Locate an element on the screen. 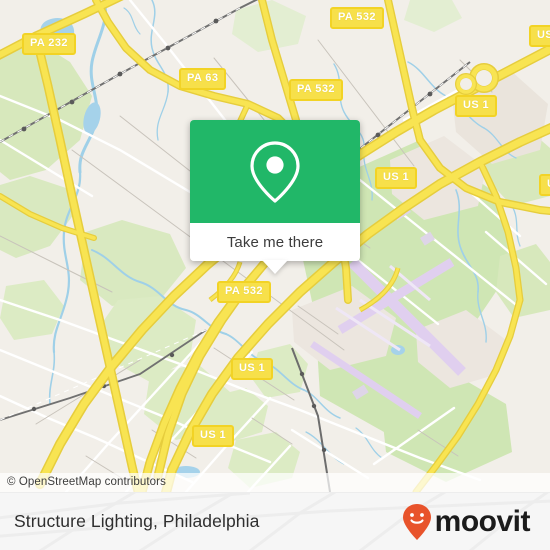 This screenshot has width=550, height=550. footer-bar: Structure Lighting, Philadelphia moovit is located at coordinates (275, 521).